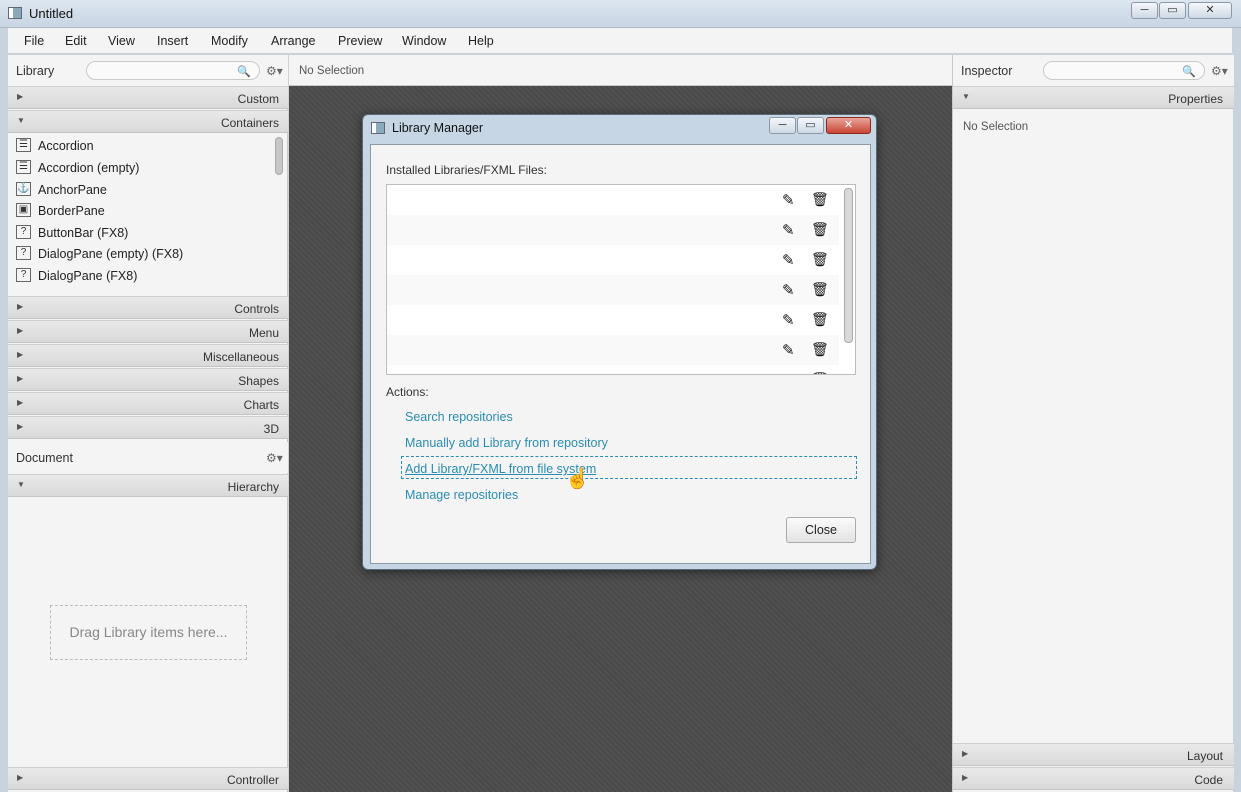 The height and width of the screenshot is (792, 1241). I want to click on section-charts: ▶ Charts, so click(148, 403).